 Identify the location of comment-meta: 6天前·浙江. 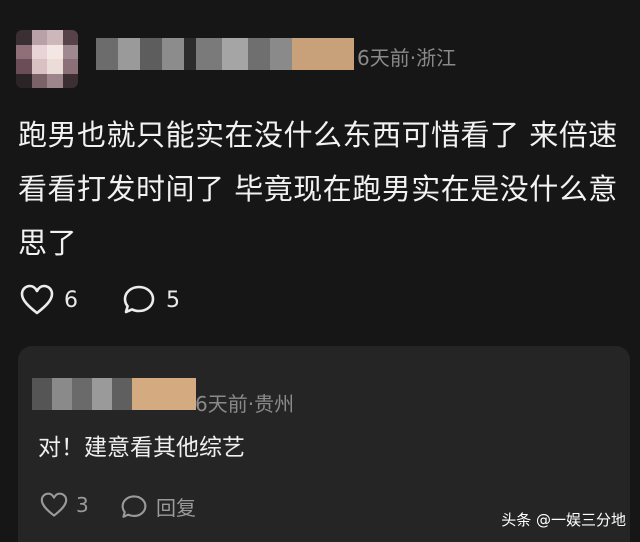
(407, 58).